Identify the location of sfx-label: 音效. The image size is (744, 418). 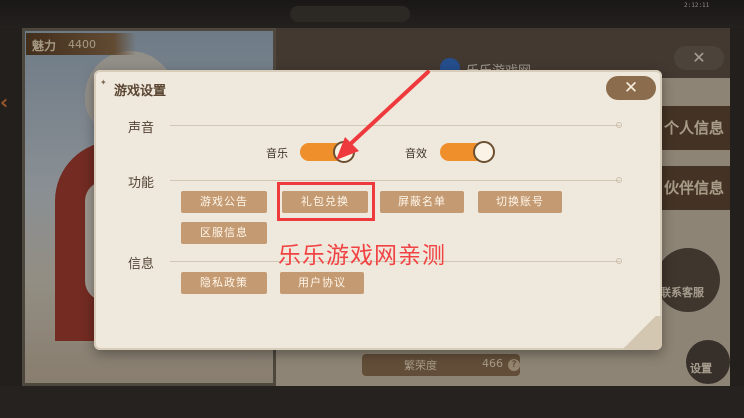
(416, 153).